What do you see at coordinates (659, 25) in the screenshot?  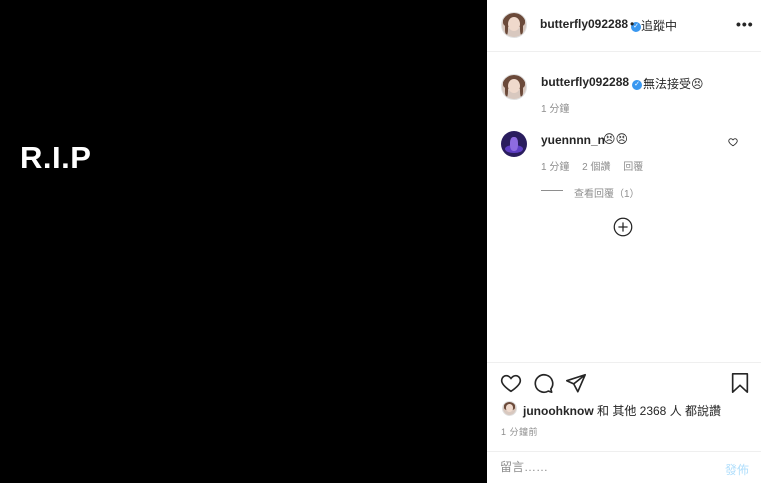 I see `following-button: 追蹤中` at bounding box center [659, 25].